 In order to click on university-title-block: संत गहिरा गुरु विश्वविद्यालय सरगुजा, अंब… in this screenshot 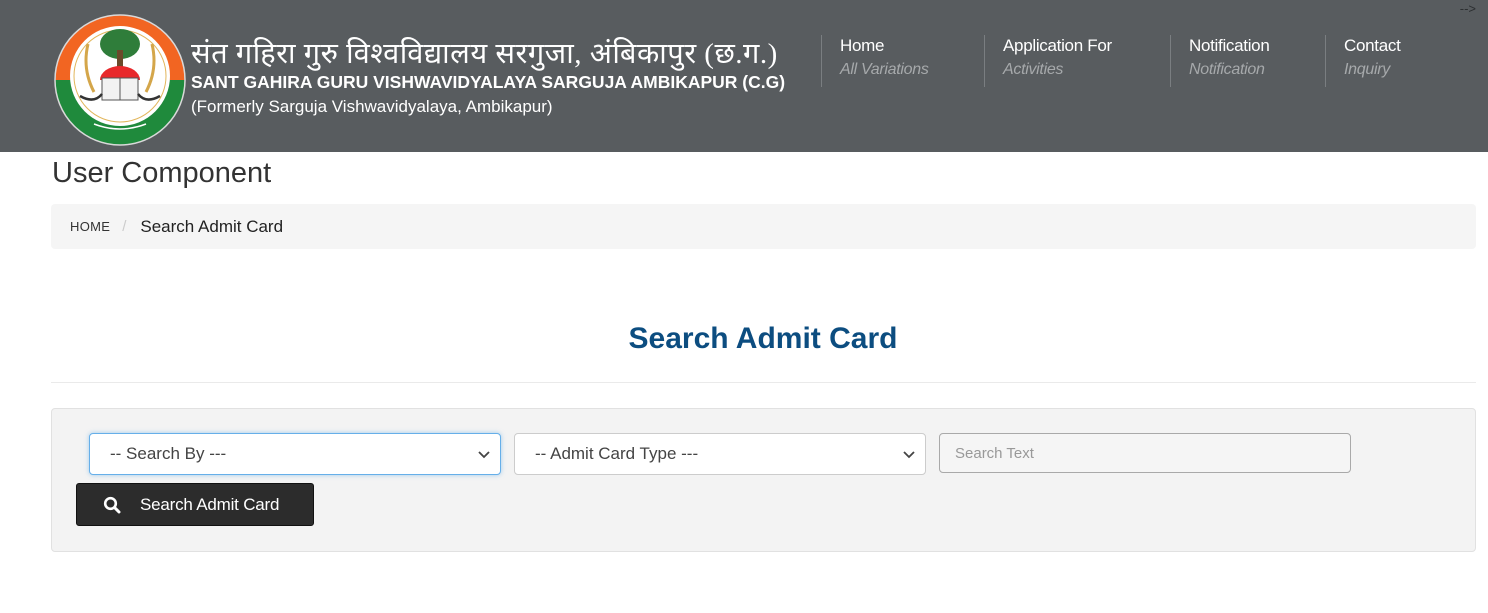, I will do `click(488, 77)`.